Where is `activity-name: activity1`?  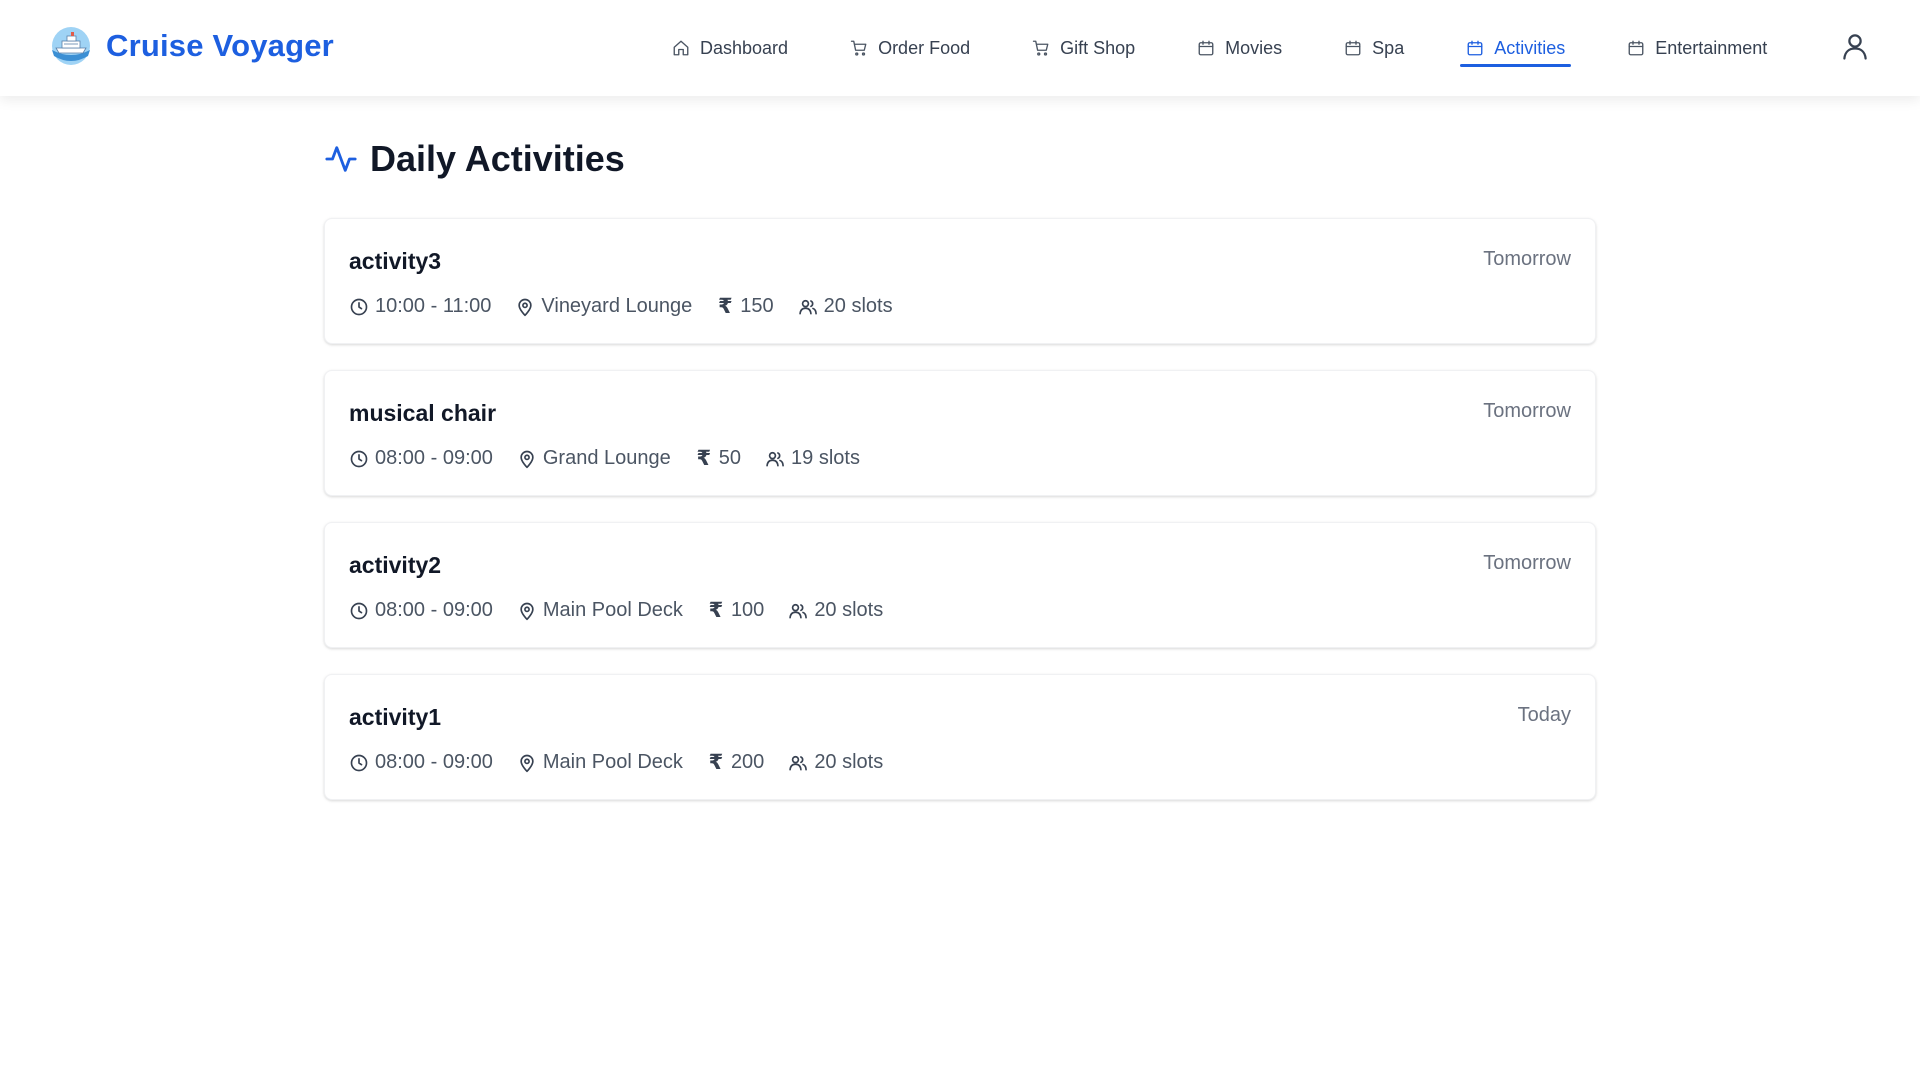 activity-name: activity1 is located at coordinates (395, 717).